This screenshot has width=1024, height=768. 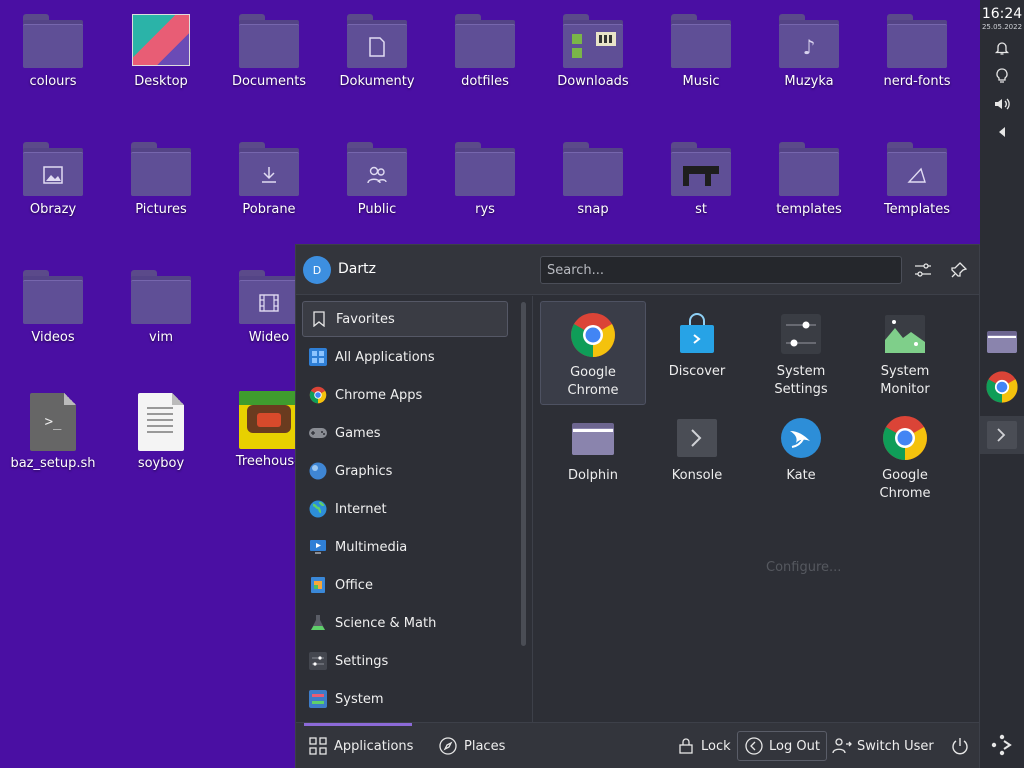 I want to click on lightbulb-icon, so click(x=1002, y=76).